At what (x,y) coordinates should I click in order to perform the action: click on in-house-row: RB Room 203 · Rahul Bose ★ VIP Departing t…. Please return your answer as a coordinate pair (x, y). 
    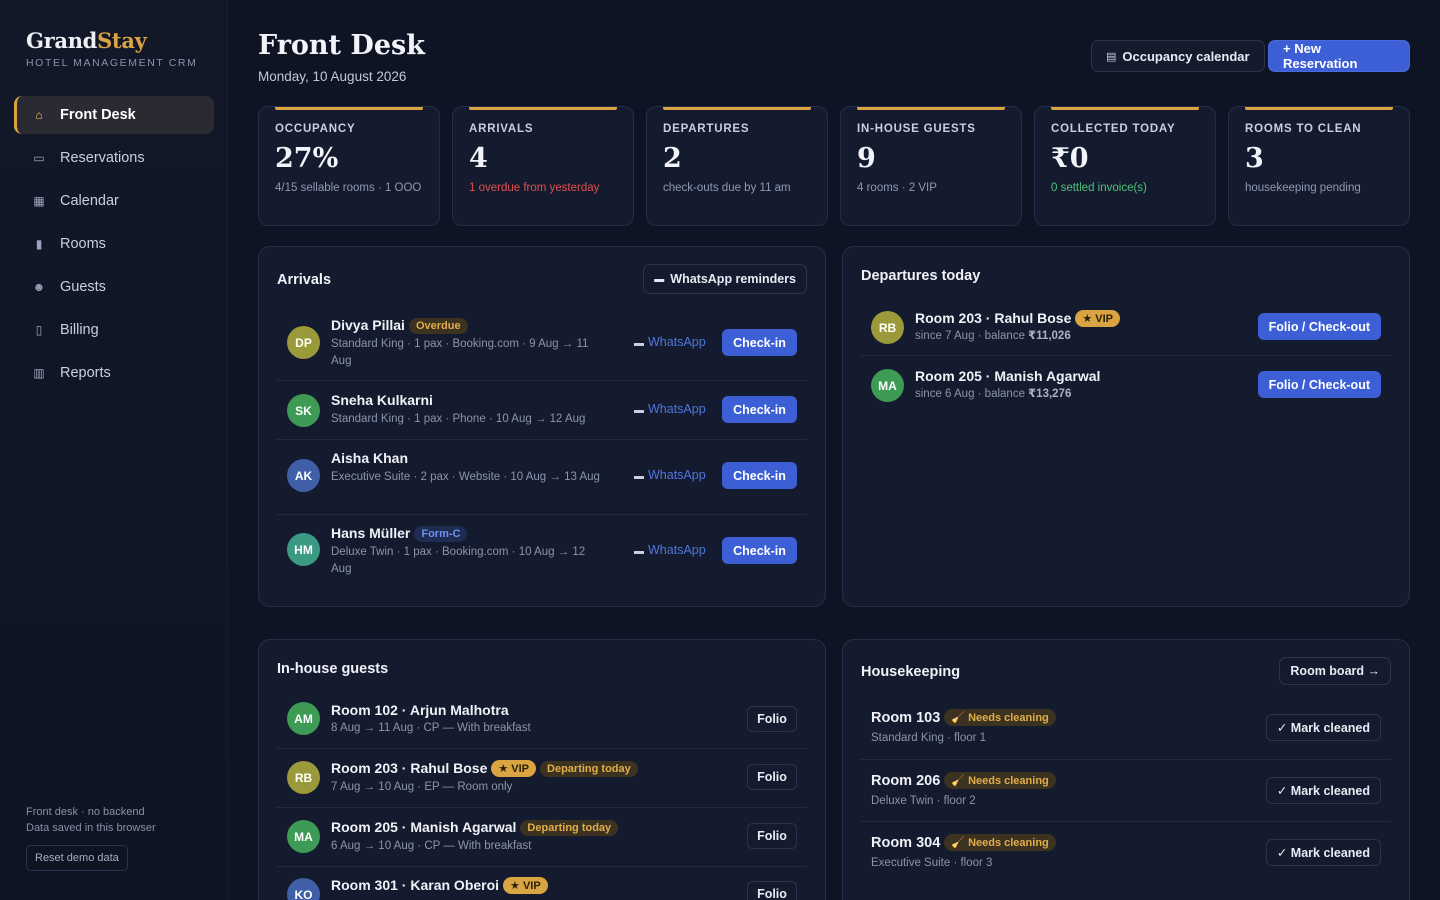
    Looking at the image, I should click on (542, 778).